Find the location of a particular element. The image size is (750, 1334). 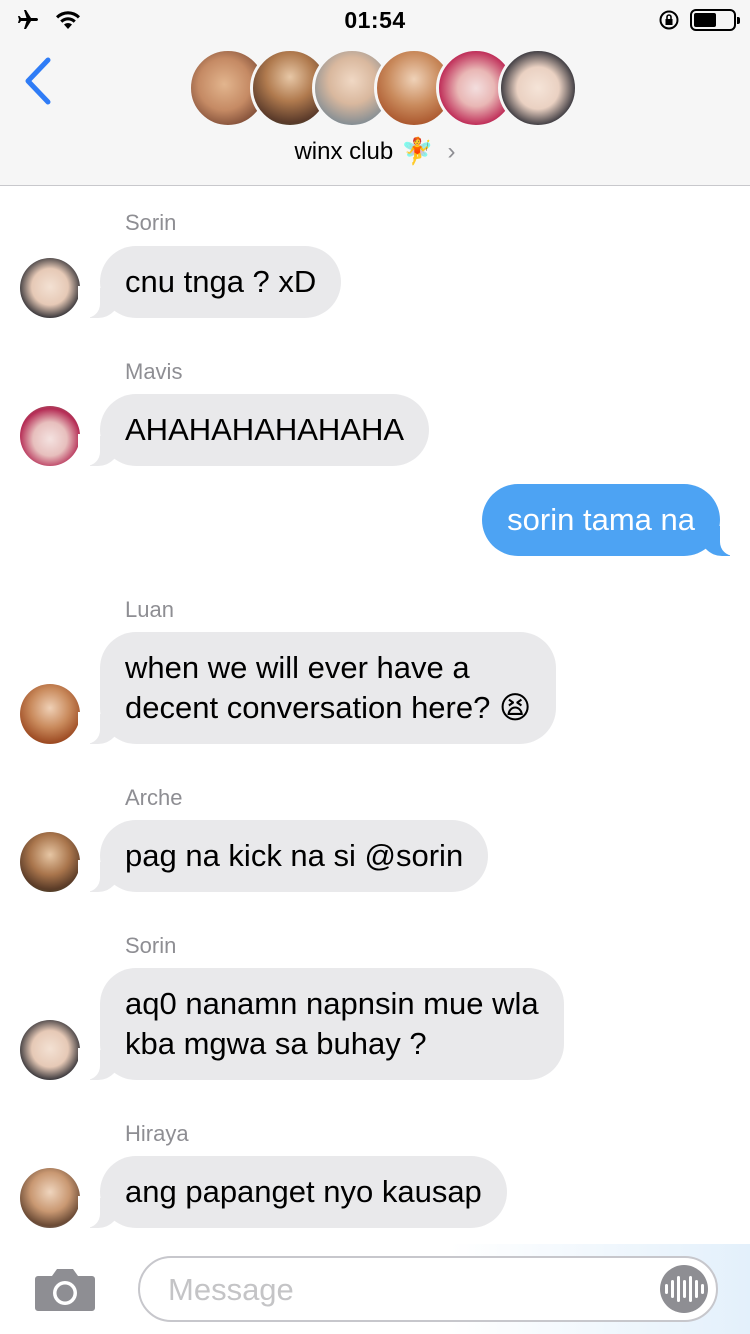

camera-button is located at coordinates (65, 1289).